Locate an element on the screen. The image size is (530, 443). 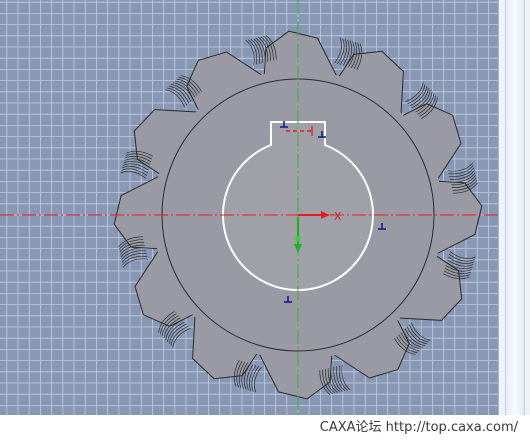
x-axis-label: X is located at coordinates (338, 216).